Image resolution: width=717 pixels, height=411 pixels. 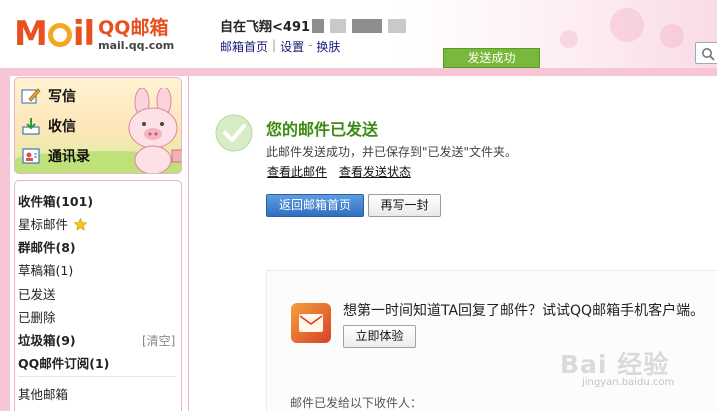 What do you see at coordinates (524, 311) in the screenshot?
I see `promo-text: 想第一时间知道TA回复了邮件？试试QQ邮箱手机客户端。` at bounding box center [524, 311].